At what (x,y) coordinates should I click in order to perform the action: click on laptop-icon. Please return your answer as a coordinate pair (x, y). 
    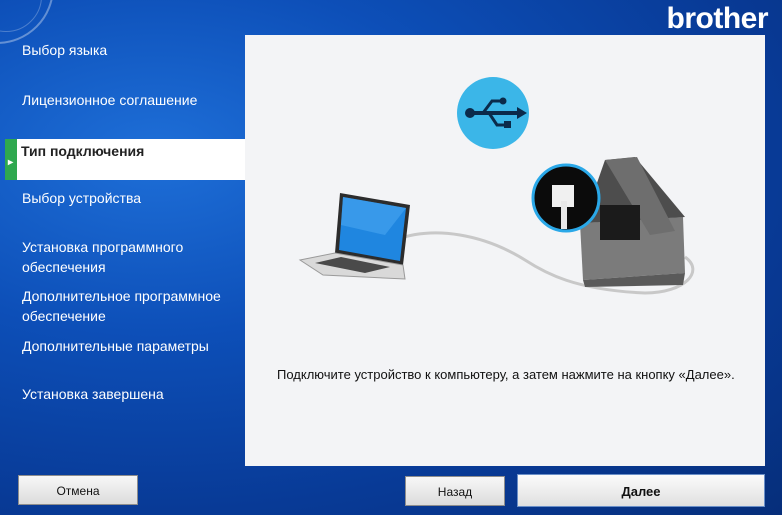
    Looking at the image, I should click on (354, 236).